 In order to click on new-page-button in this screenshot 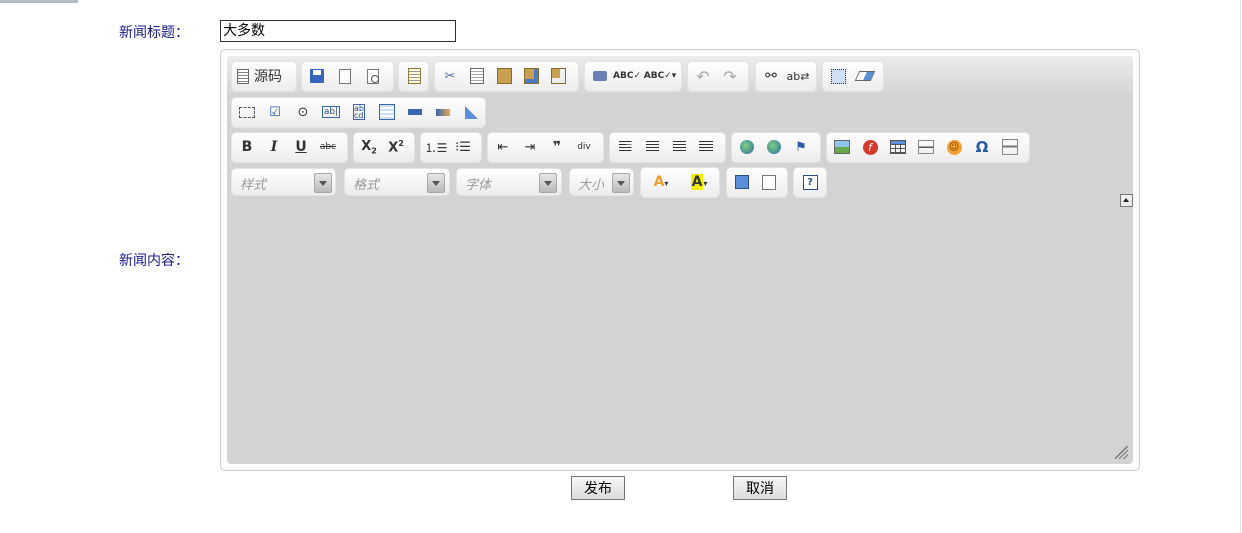, I will do `click(345, 76)`.